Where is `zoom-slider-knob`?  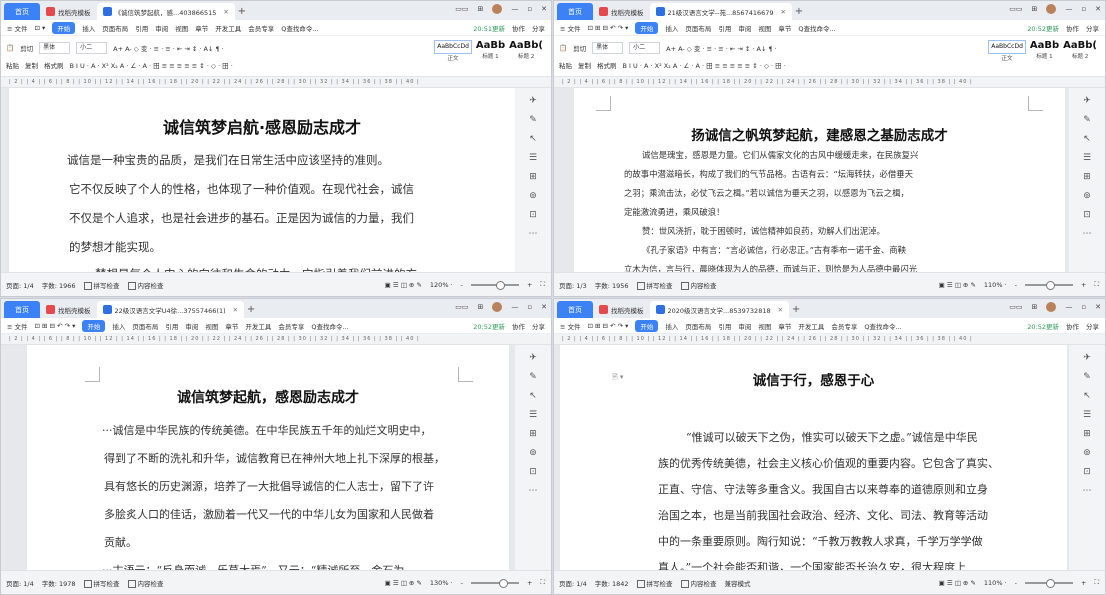
zoom-slider-knob is located at coordinates (1050, 583).